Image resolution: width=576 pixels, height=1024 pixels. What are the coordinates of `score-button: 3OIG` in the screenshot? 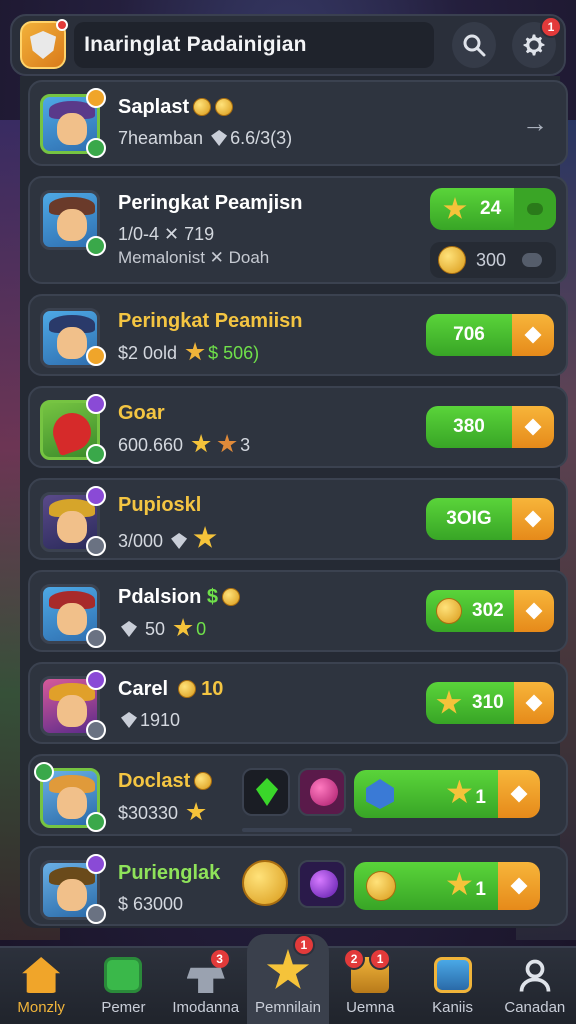 It's located at (490, 519).